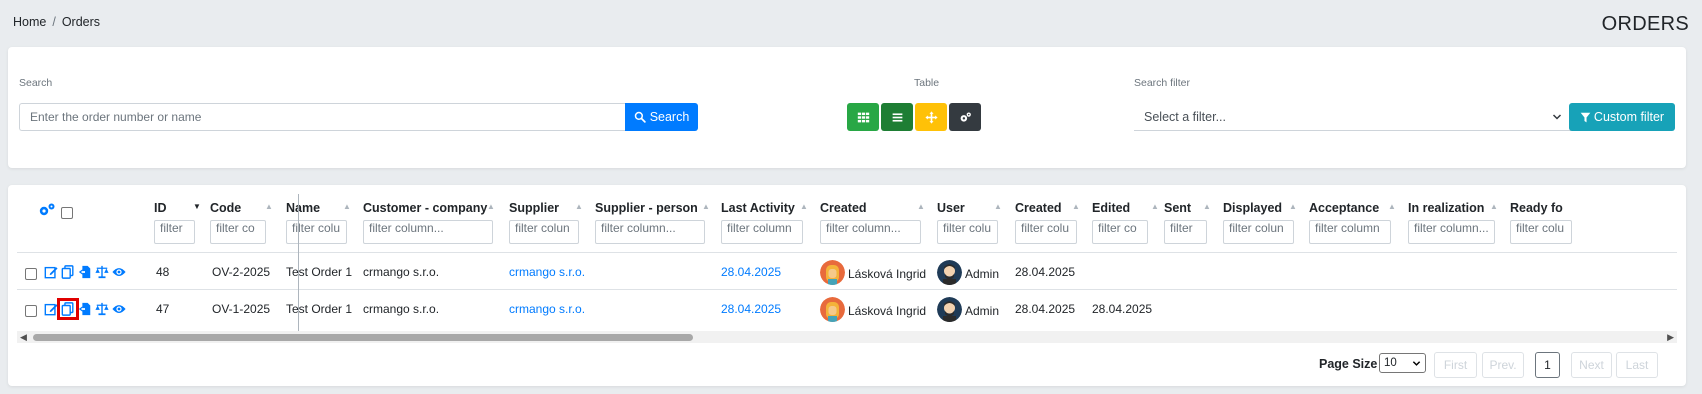  Describe the element at coordinates (1637, 365) in the screenshot. I see `last-page-button: Last` at that location.